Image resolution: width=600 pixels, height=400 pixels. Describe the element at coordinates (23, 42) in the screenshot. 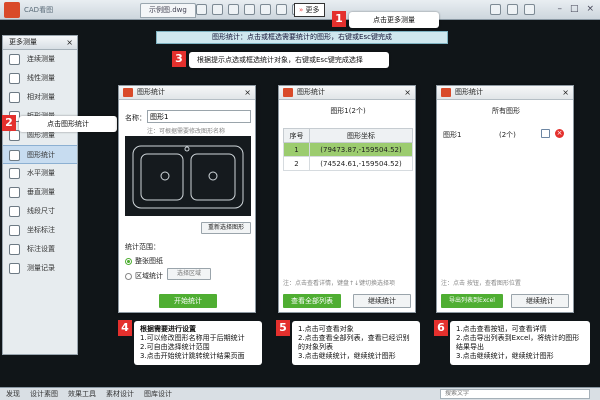

I see `panel-title: 更多测量` at that location.